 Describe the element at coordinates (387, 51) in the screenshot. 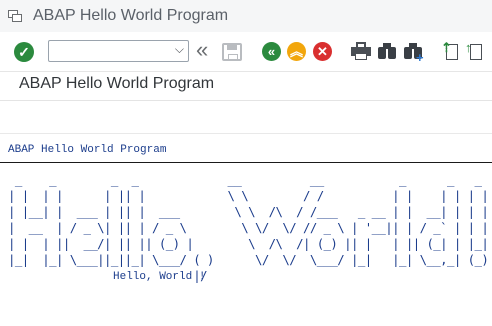

I see `find-icon` at that location.